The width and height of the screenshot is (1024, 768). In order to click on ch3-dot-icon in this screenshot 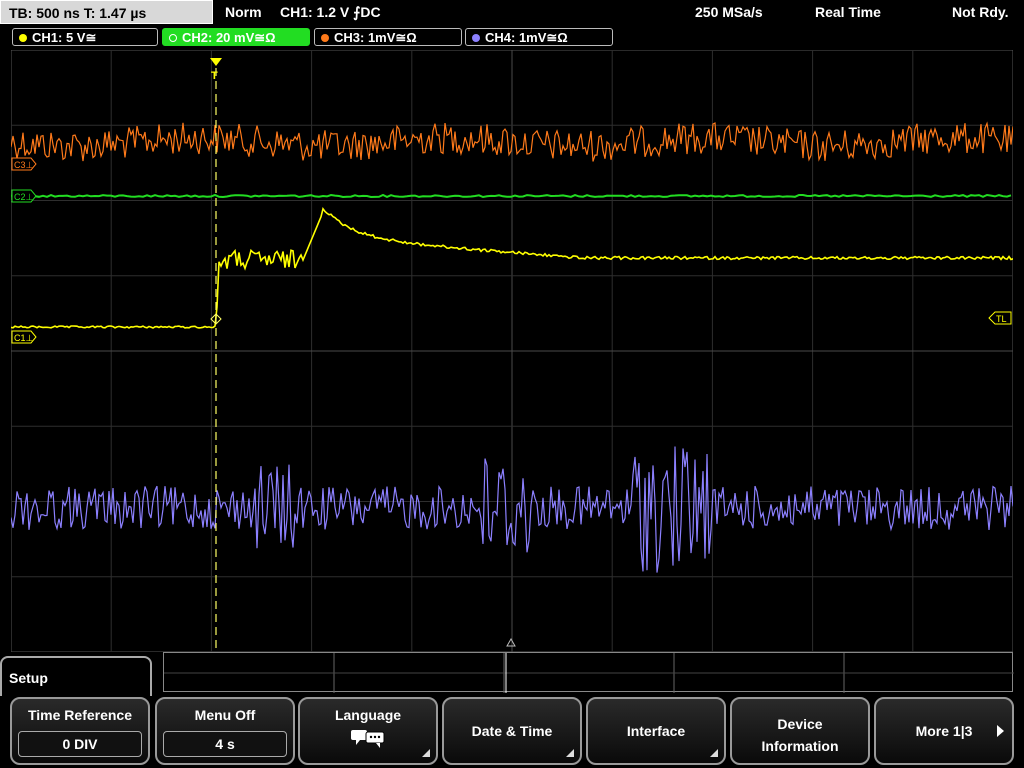, I will do `click(325, 38)`.